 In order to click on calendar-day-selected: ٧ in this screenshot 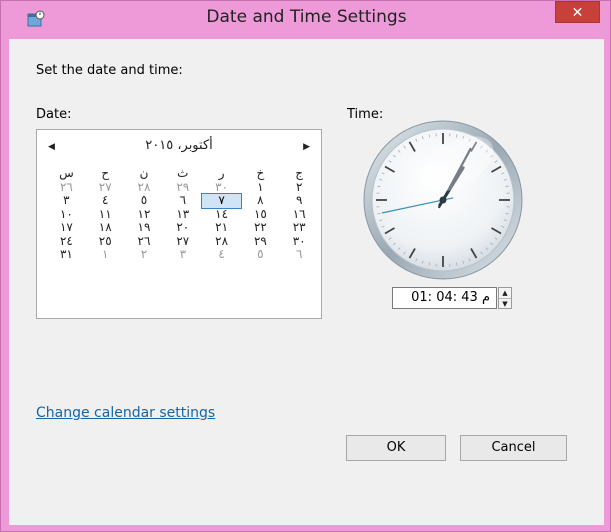, I will do `click(221, 201)`.